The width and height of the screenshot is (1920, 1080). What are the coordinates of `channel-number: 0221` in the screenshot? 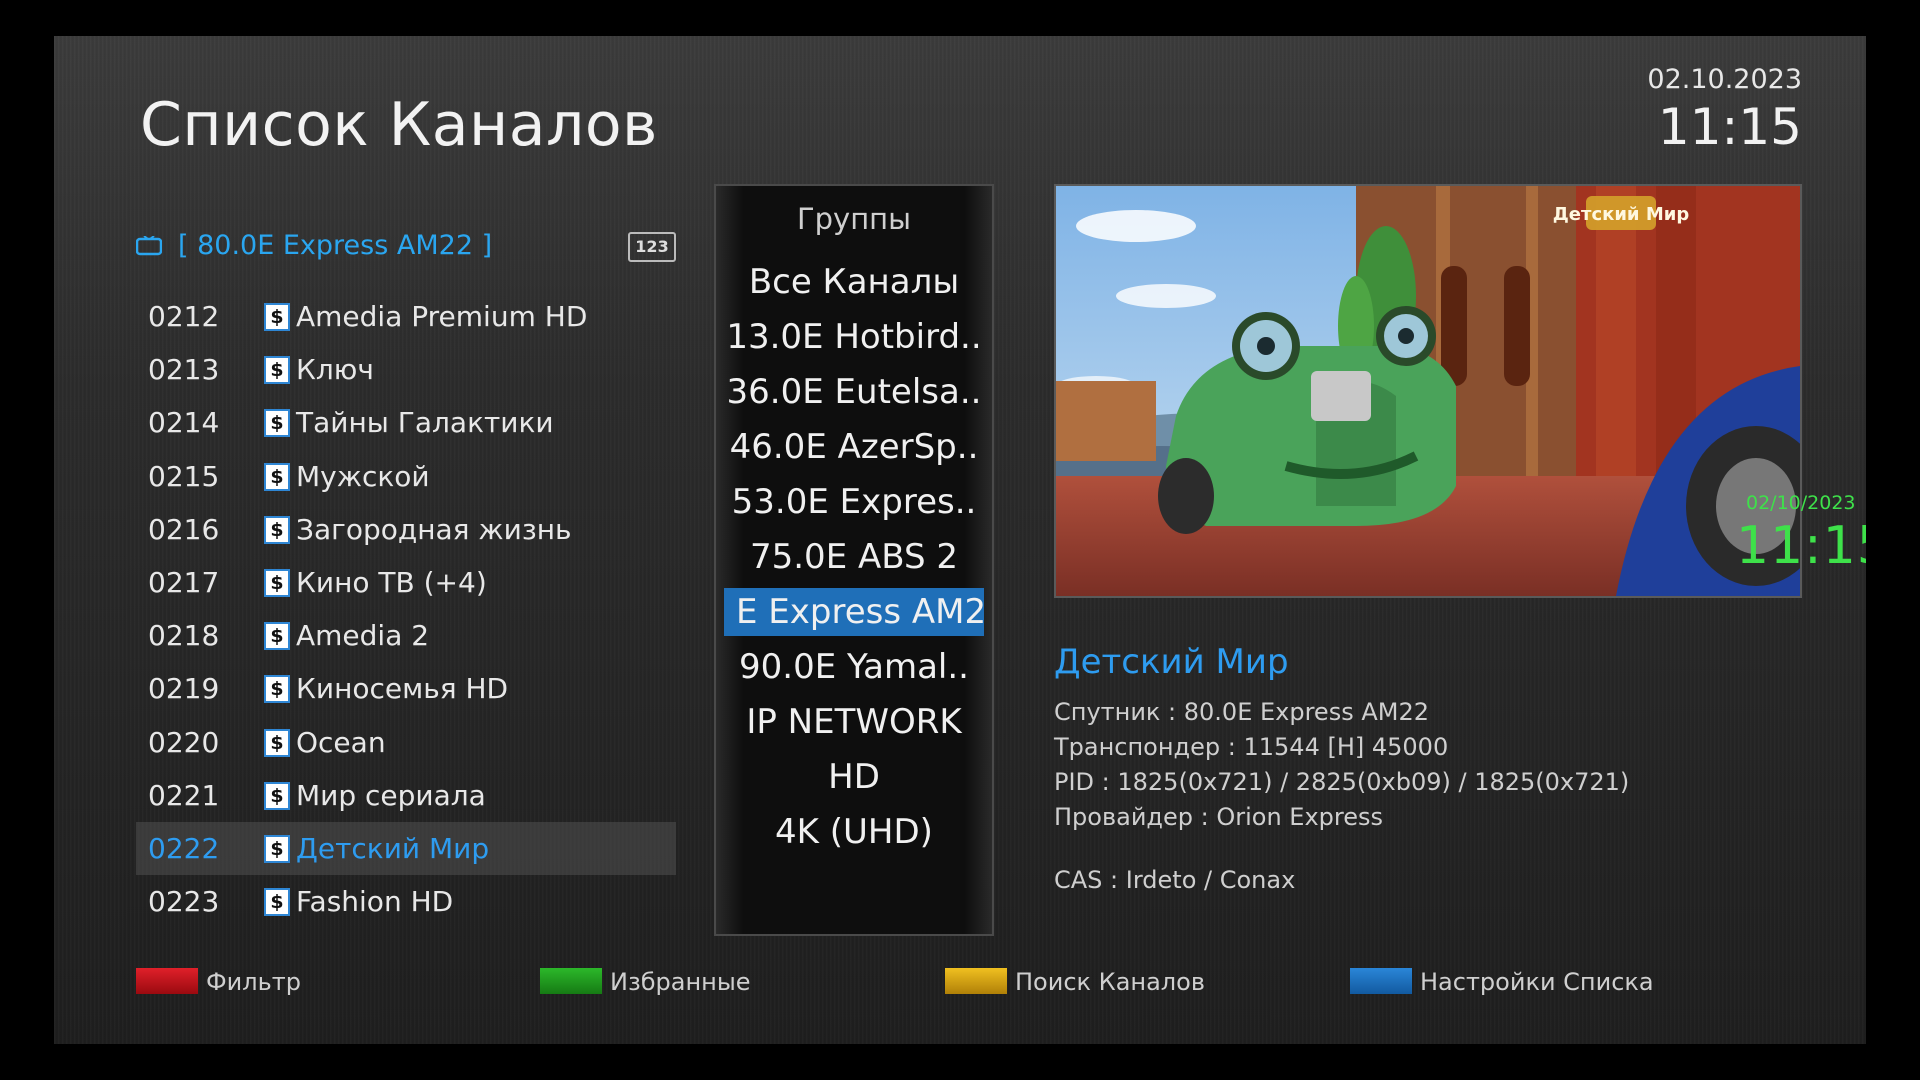 It's located at (184, 795).